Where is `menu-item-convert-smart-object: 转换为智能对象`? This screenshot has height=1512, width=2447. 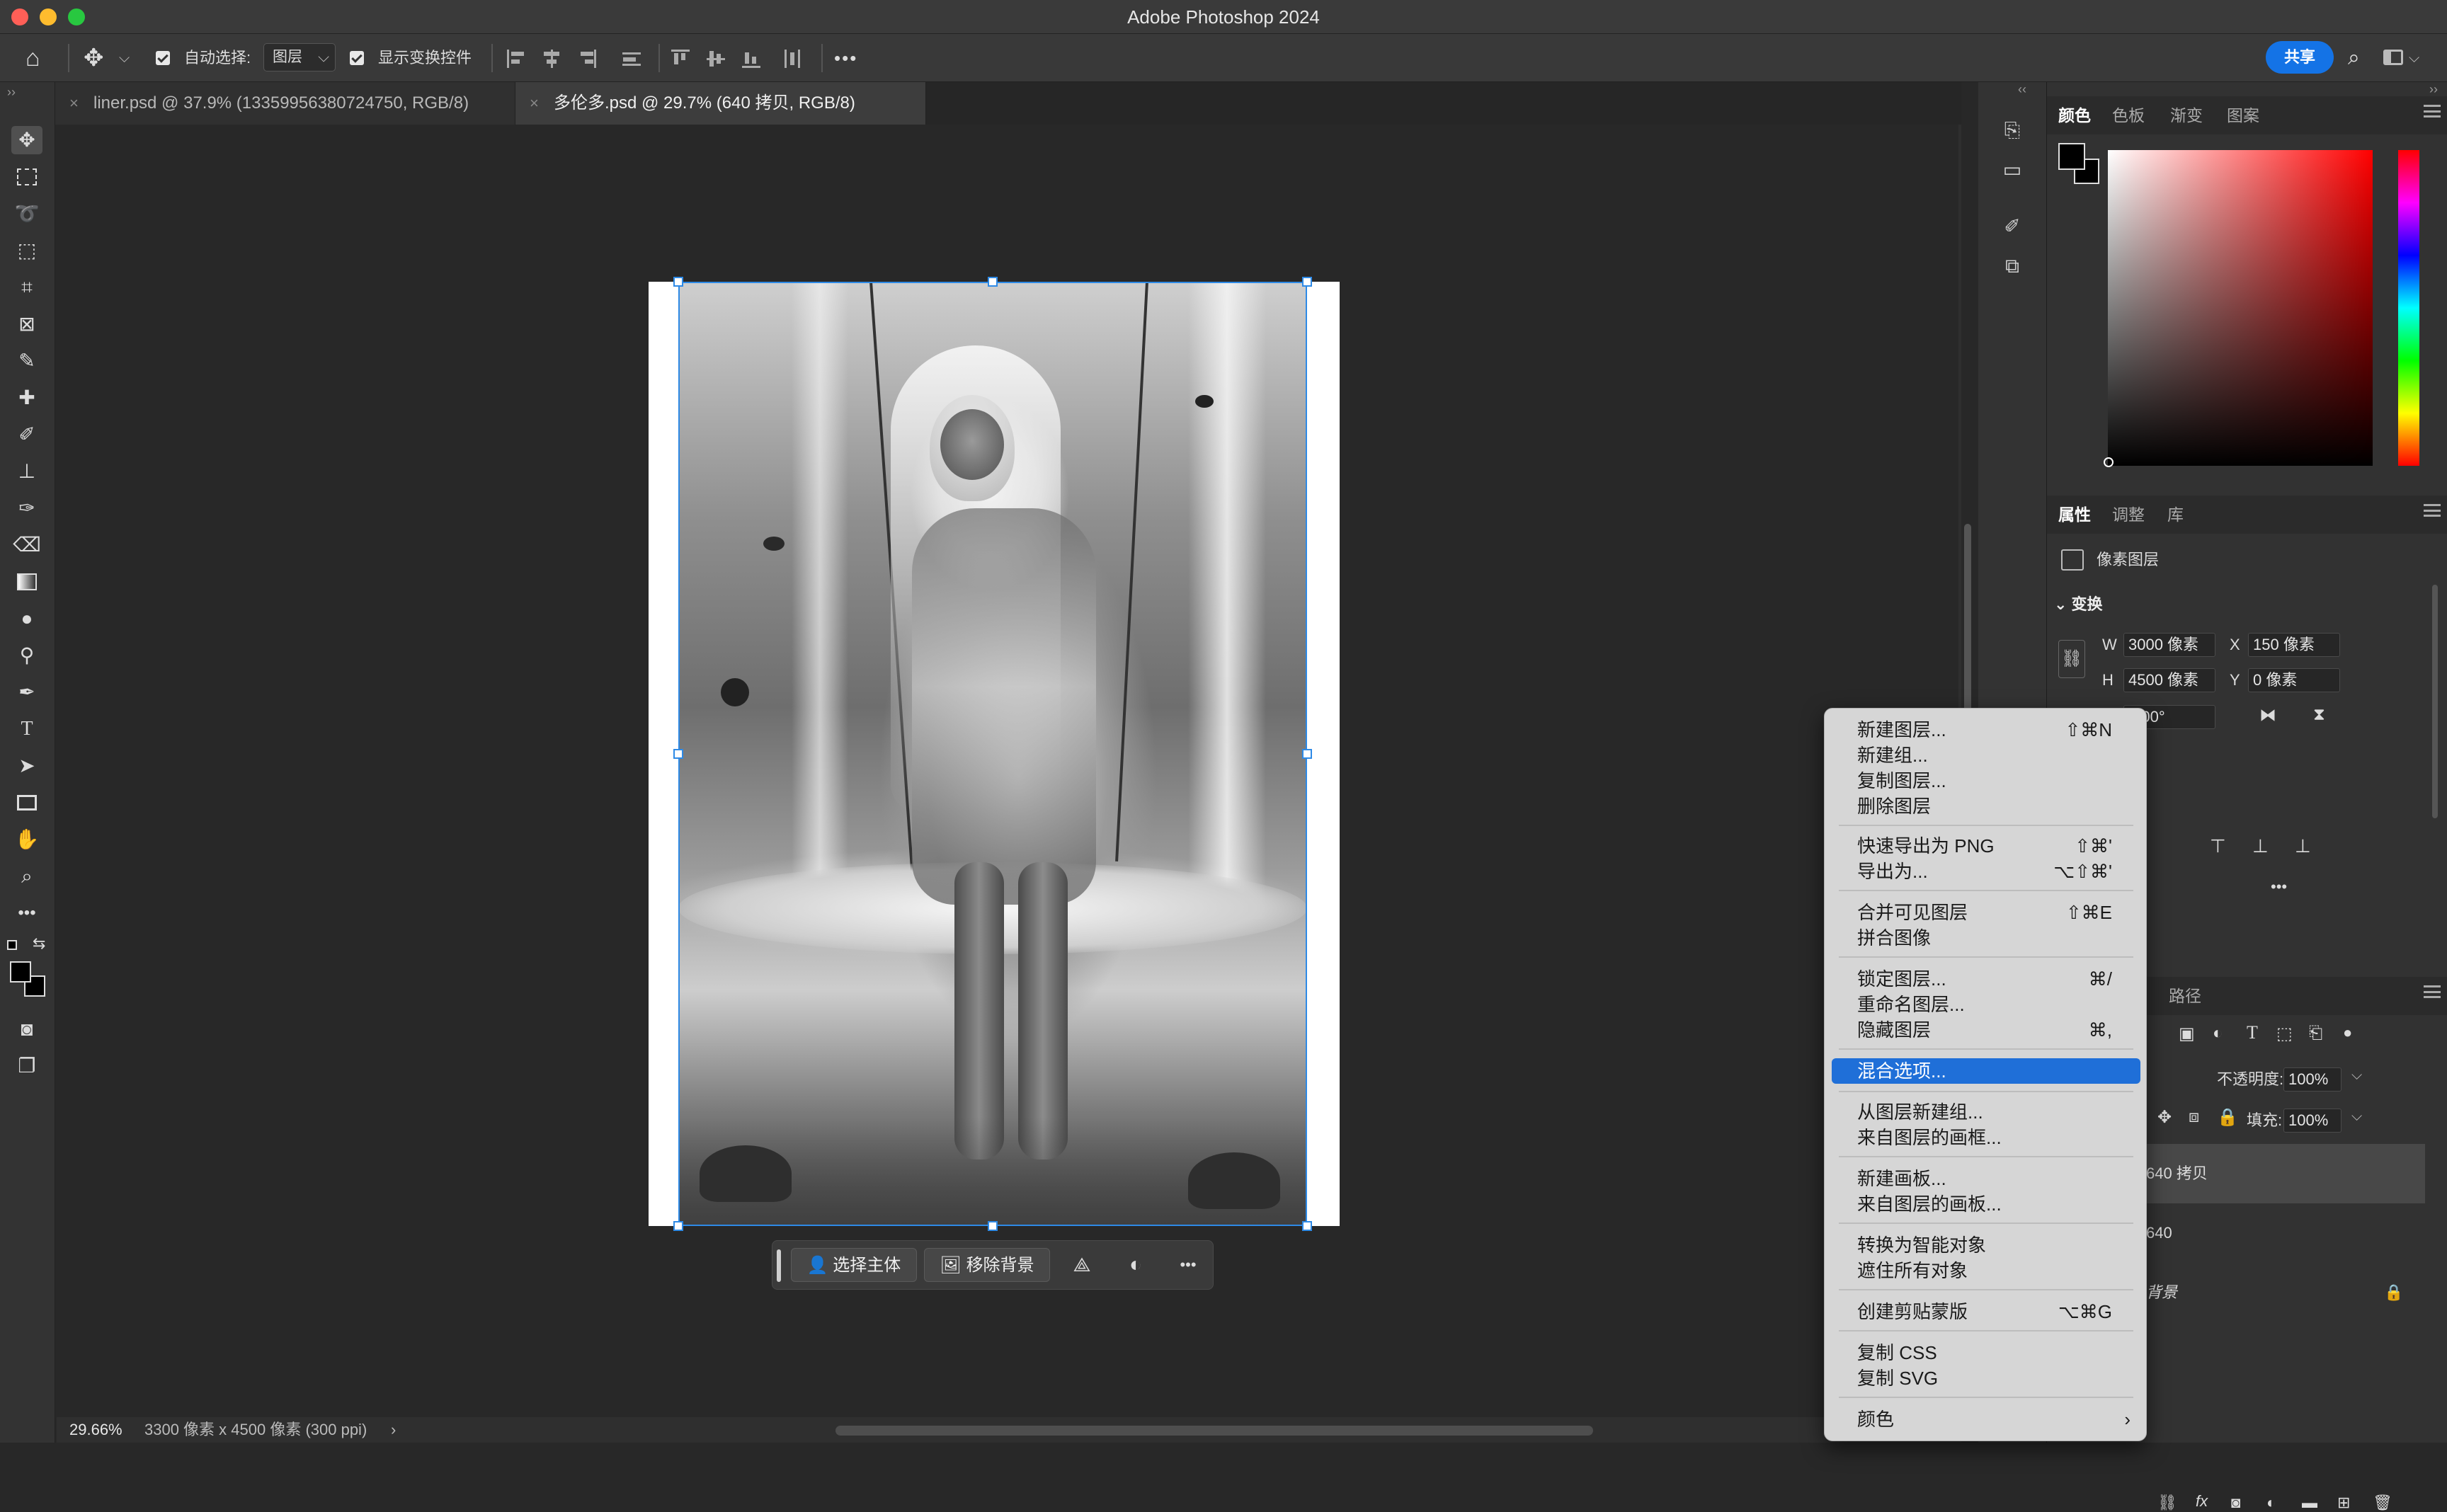
menu-item-convert-smart-object: 转换为智能对象 is located at coordinates (1986, 1245).